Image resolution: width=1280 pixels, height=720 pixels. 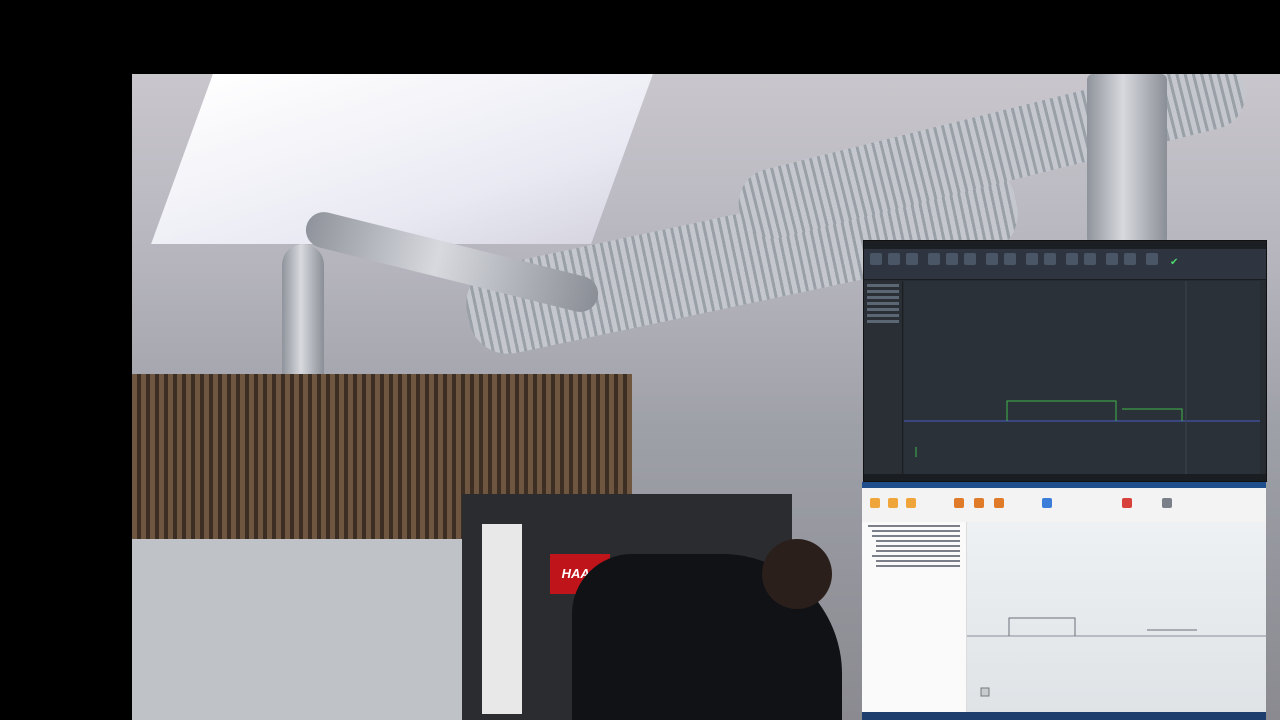 I want to click on equipment-cabinet, so click(x=297, y=629).